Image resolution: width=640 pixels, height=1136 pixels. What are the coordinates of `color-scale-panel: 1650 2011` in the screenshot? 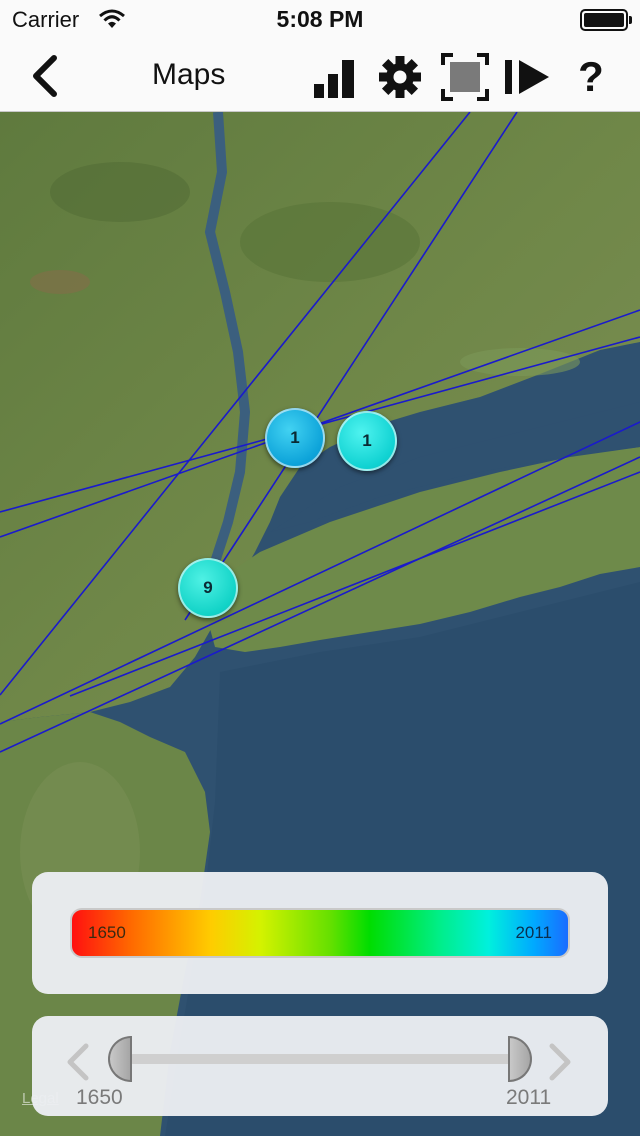 It's located at (320, 933).